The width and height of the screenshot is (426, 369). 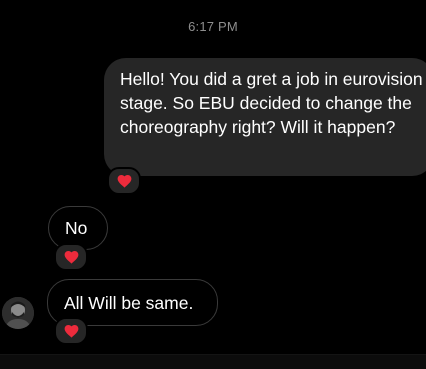 I want to click on incoming-message-text: No, so click(x=76, y=228).